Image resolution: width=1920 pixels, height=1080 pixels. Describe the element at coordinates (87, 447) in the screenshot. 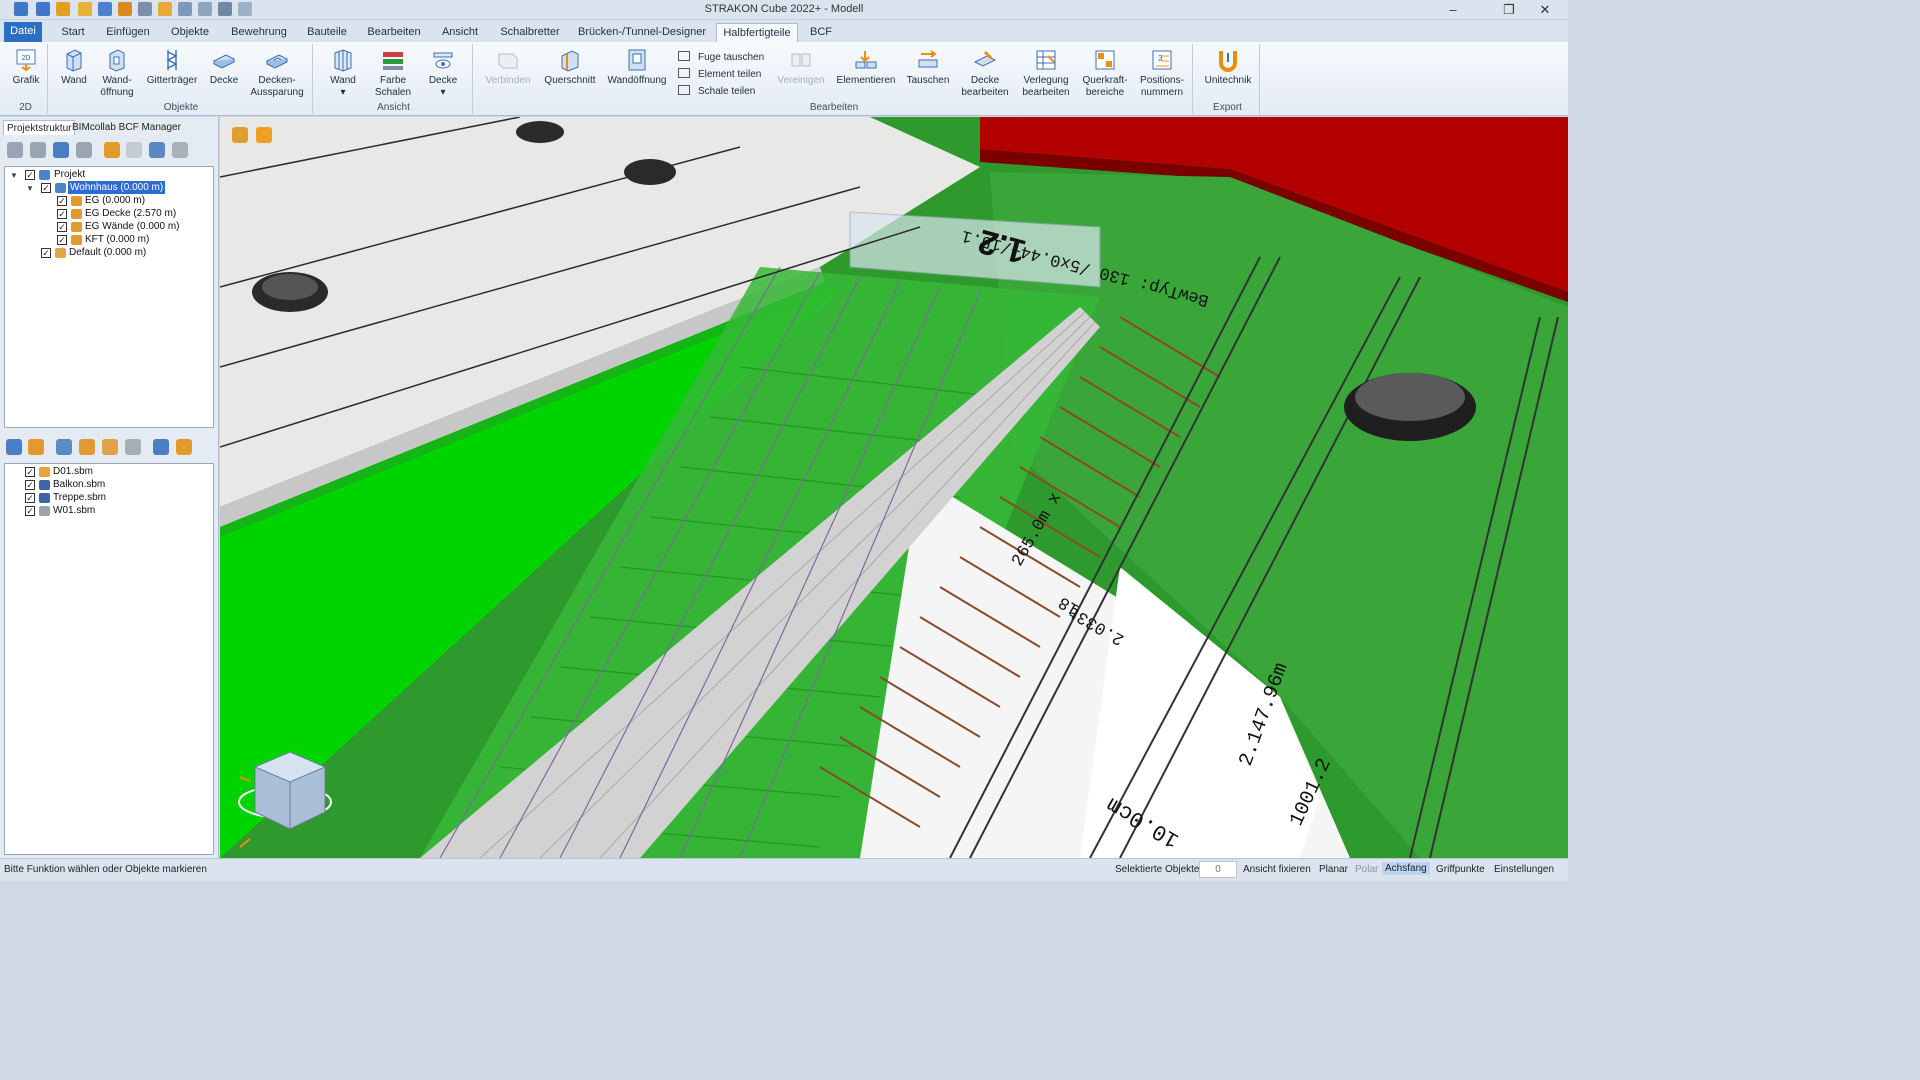

I see `announce-icon` at that location.